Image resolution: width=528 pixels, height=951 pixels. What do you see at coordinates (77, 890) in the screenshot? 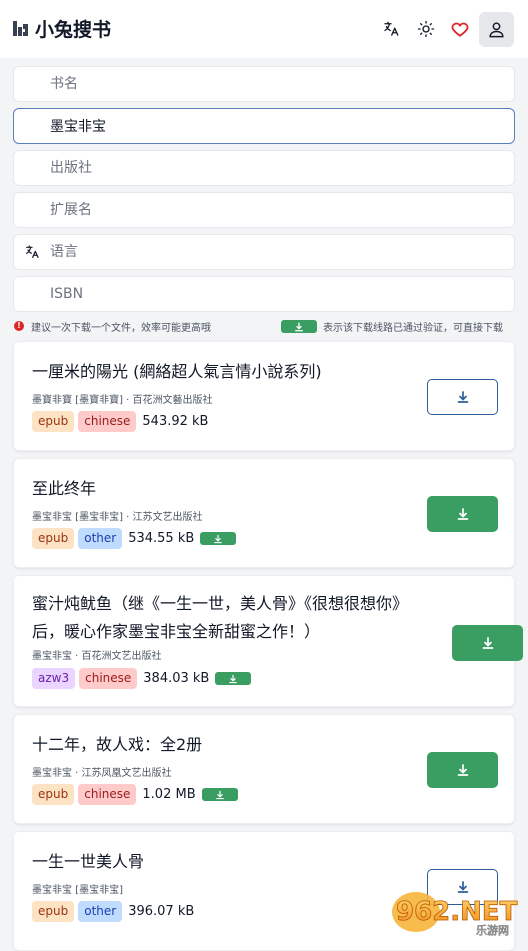
I see `book-meta: 墨宝非宝 [墨宝非宝]` at bounding box center [77, 890].